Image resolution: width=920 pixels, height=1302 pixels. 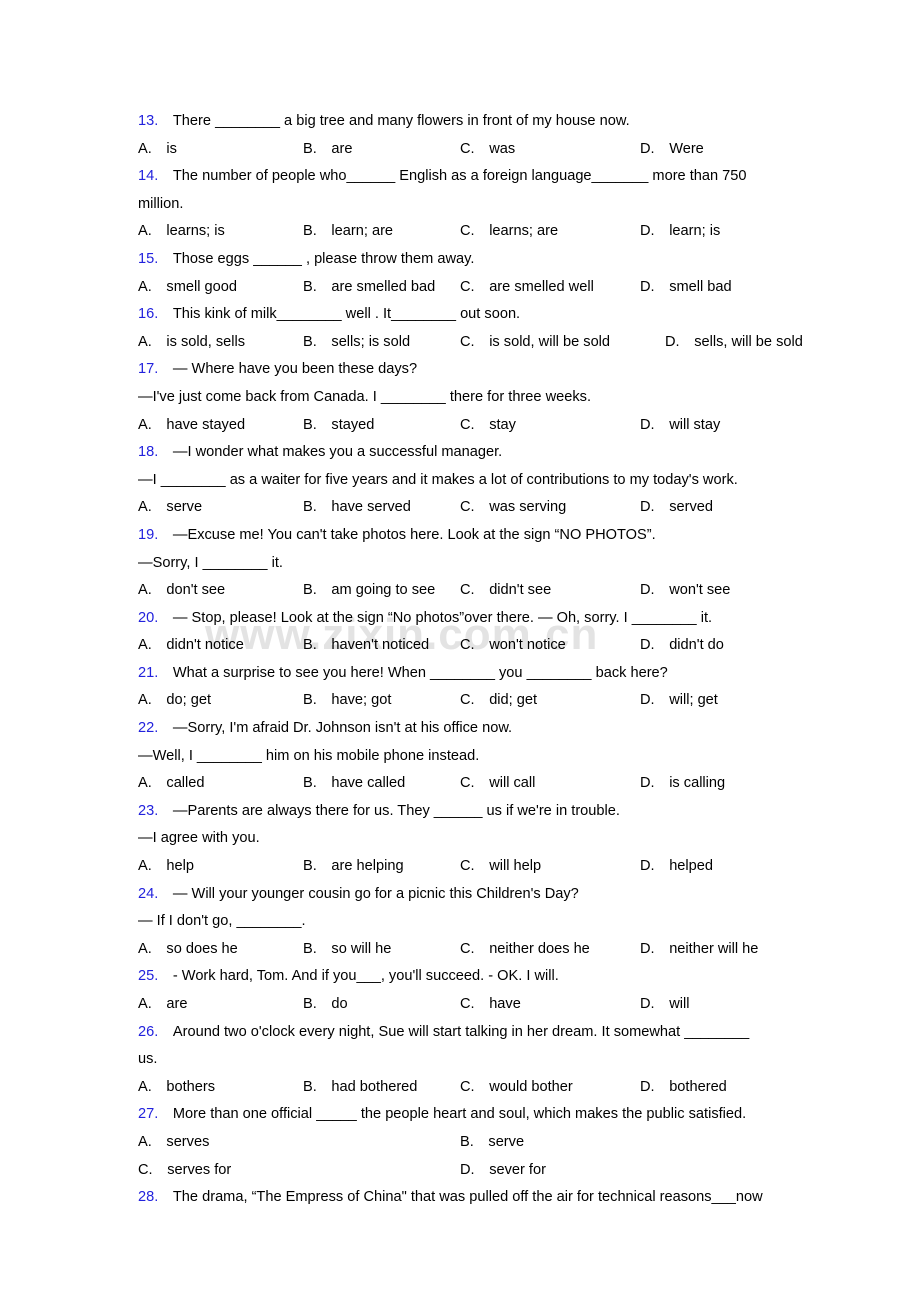 I want to click on option-choice: D. will stay, so click(x=680, y=426).